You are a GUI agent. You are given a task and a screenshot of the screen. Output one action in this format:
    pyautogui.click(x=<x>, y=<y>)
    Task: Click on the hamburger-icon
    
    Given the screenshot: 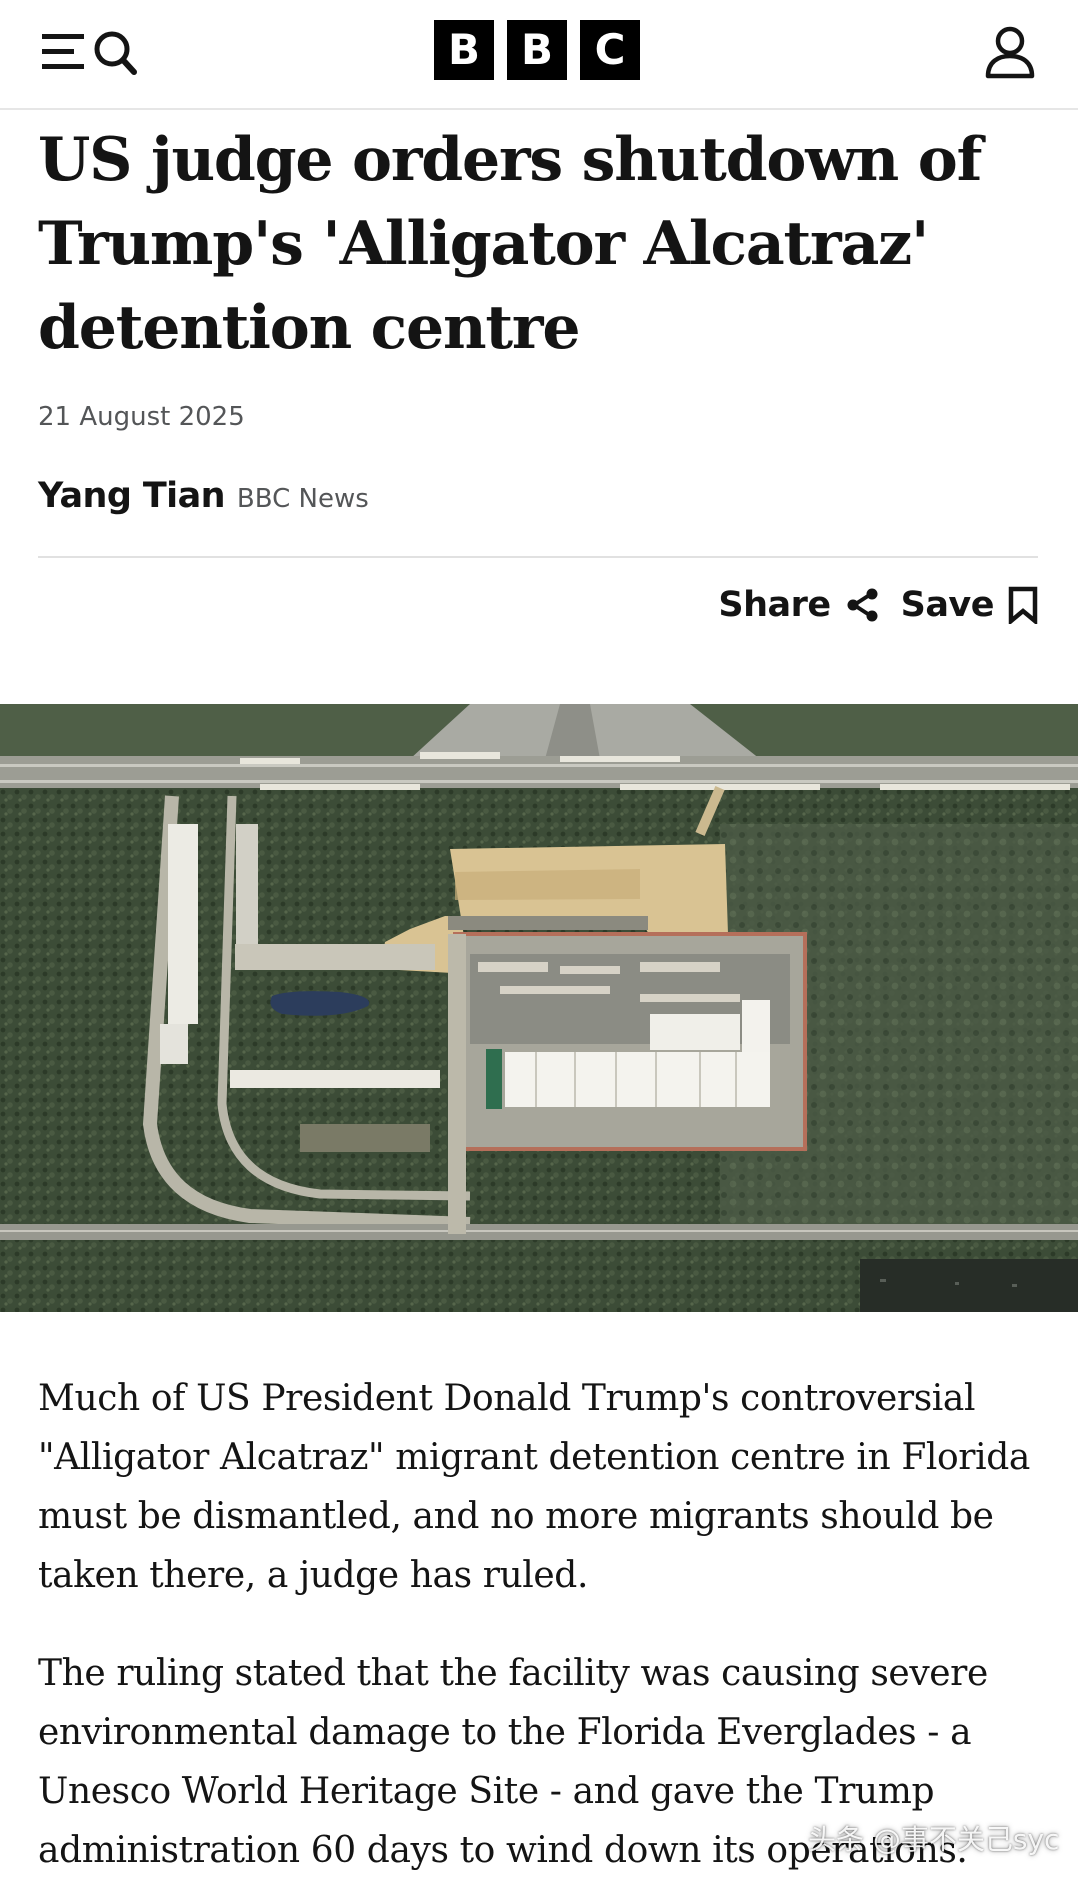 What is the action you would take?
    pyautogui.click(x=89, y=53)
    